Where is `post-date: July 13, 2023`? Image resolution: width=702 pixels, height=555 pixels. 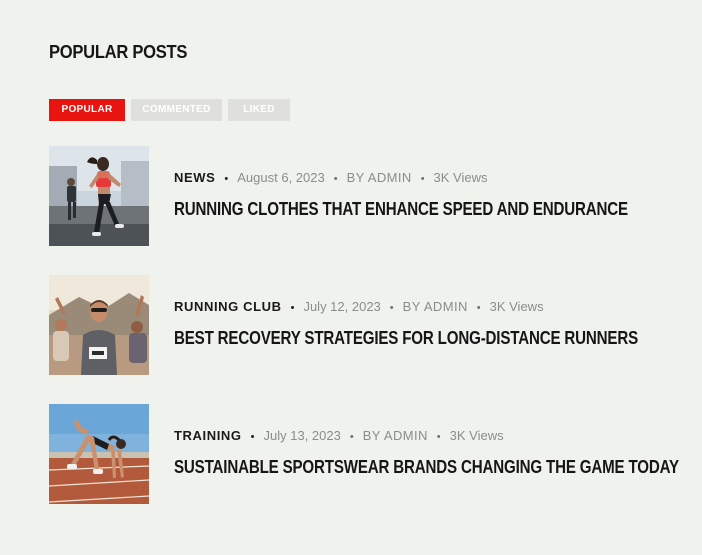 post-date: July 13, 2023 is located at coordinates (302, 435).